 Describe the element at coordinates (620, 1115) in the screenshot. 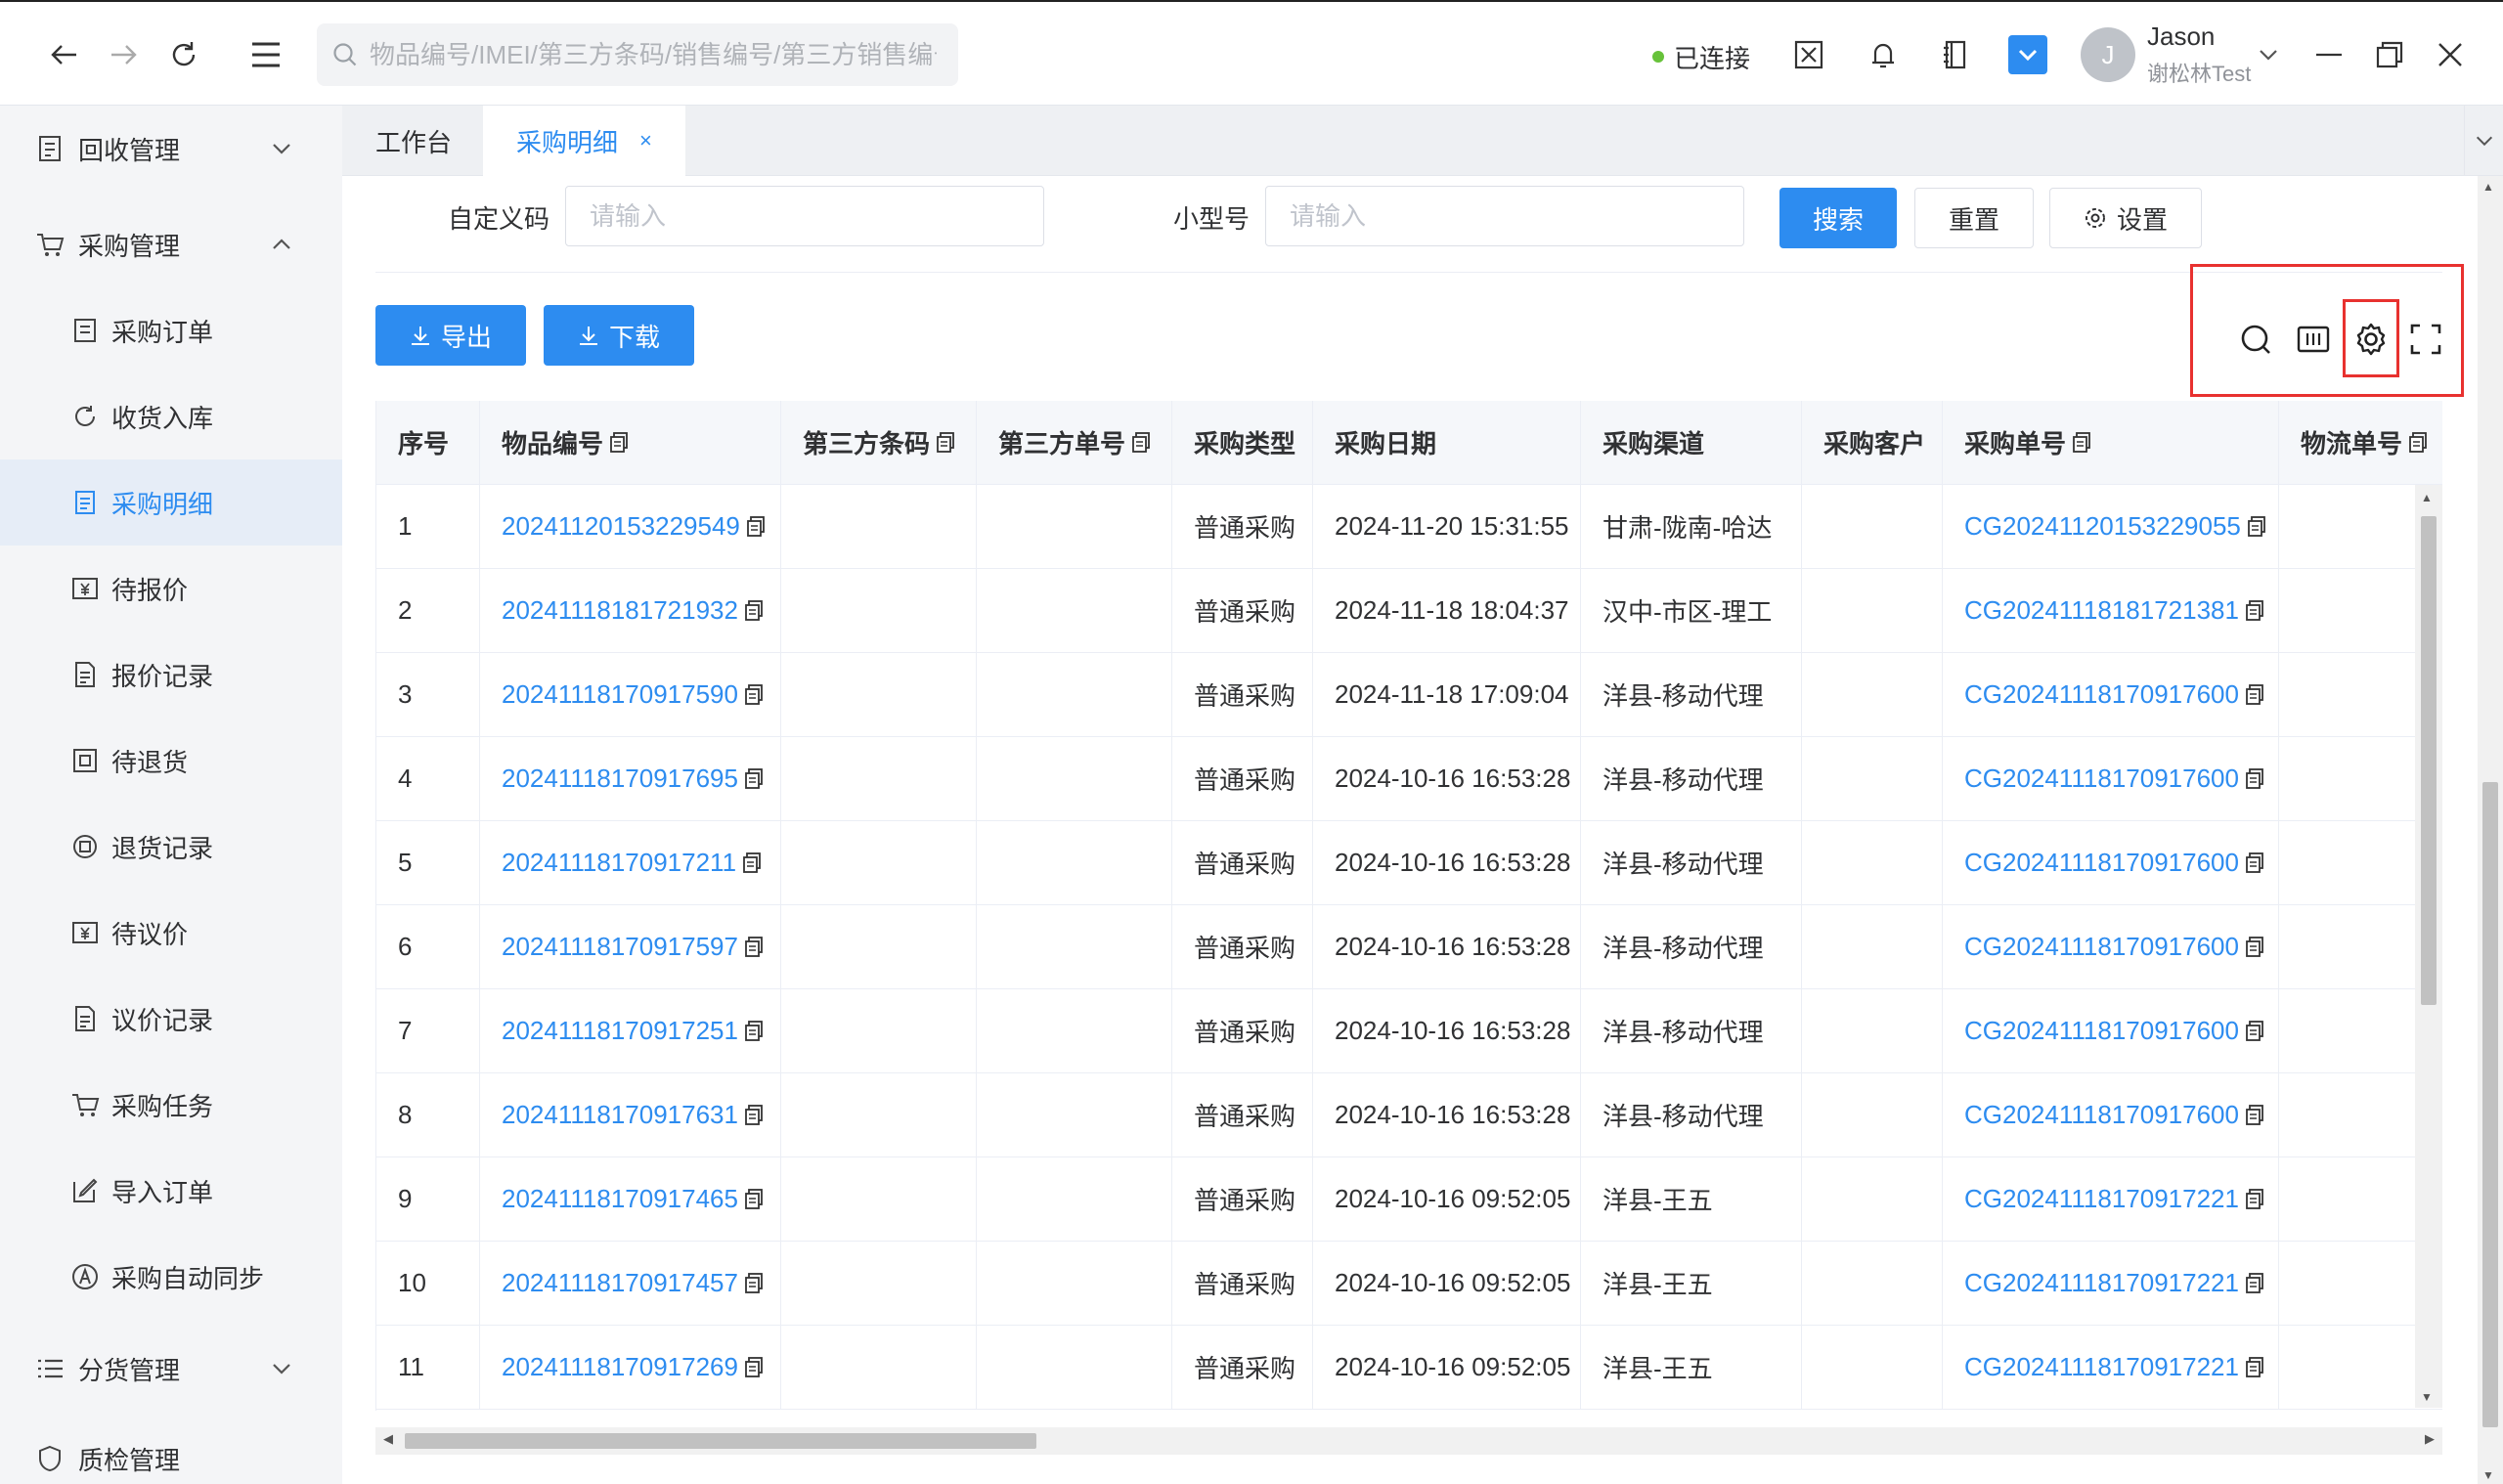

I see `cell-link: 20241118170917631` at that location.